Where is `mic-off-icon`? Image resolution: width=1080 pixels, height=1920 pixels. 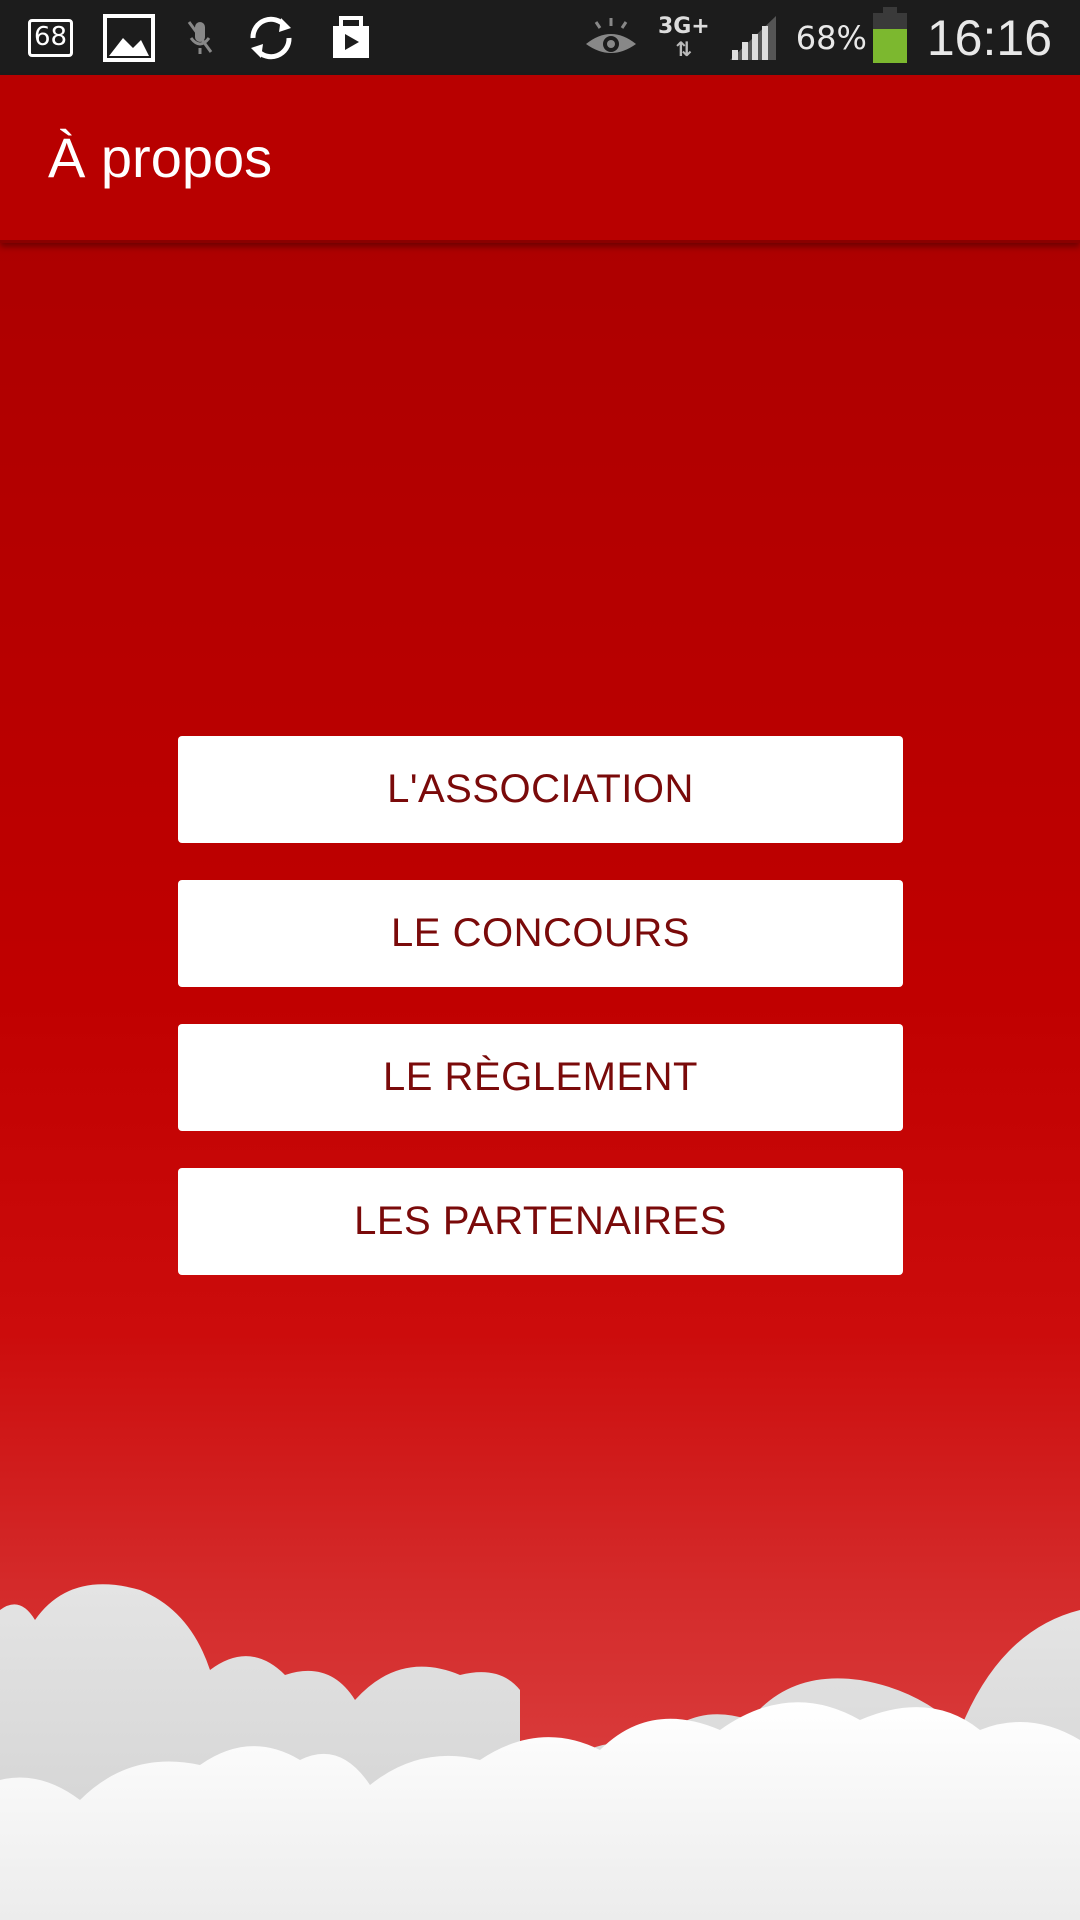
mic-off-icon is located at coordinates (200, 38).